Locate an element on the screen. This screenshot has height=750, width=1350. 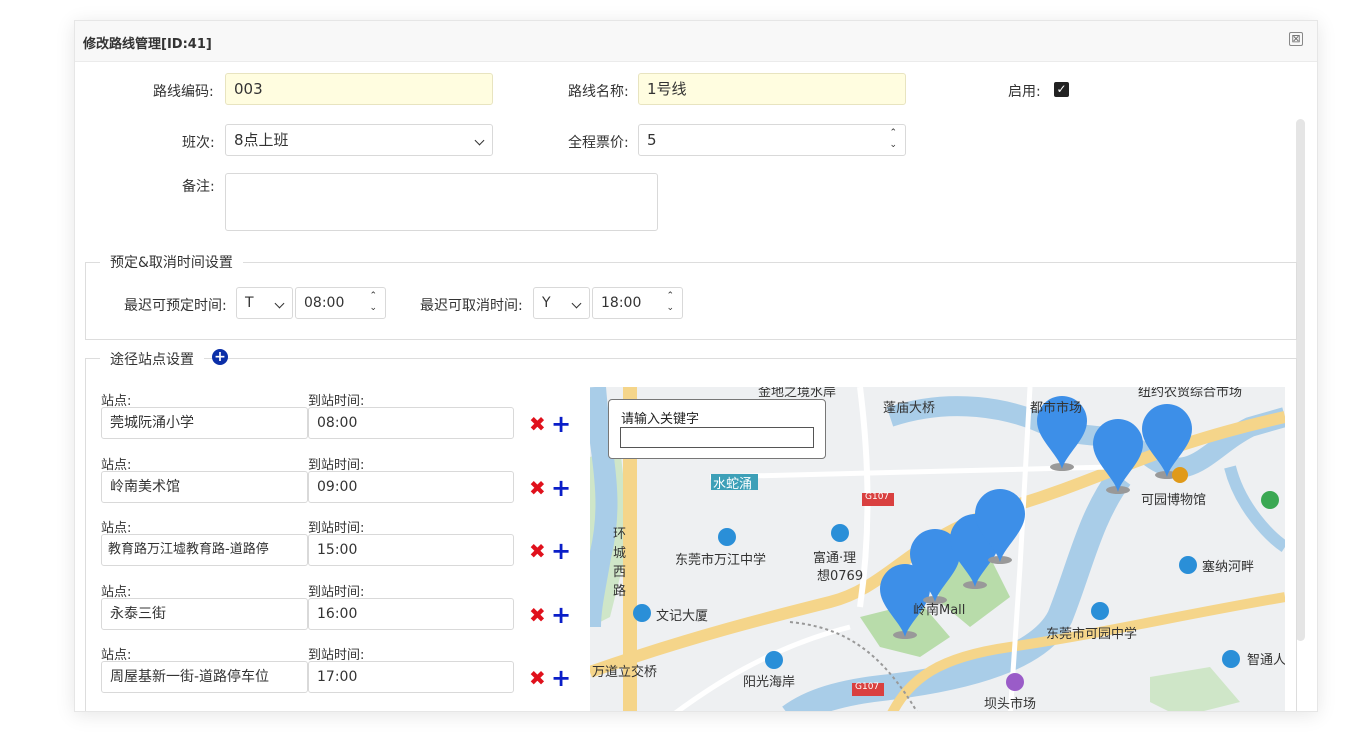
route-code-label: 路线编码: is located at coordinates (183, 92).